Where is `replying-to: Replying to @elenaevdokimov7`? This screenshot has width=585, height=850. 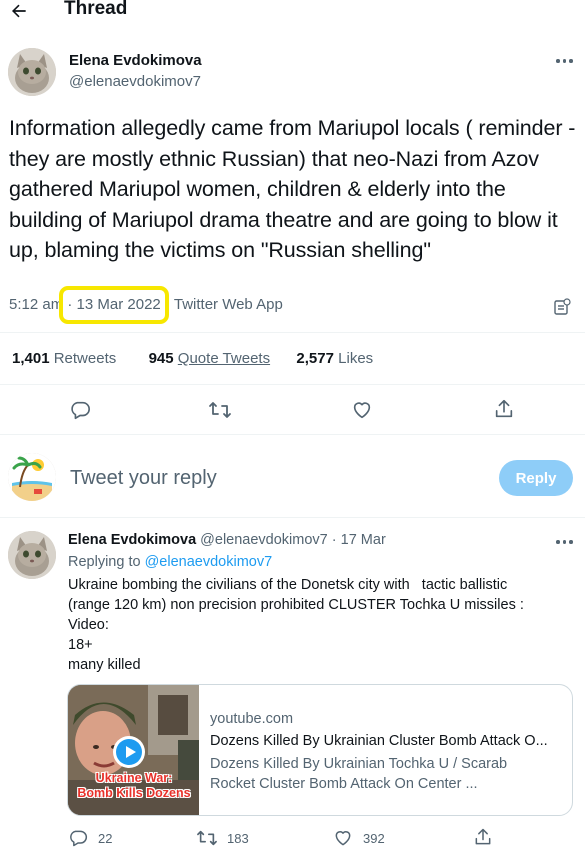 replying-to: Replying to @elenaevdokimov7 is located at coordinates (170, 562).